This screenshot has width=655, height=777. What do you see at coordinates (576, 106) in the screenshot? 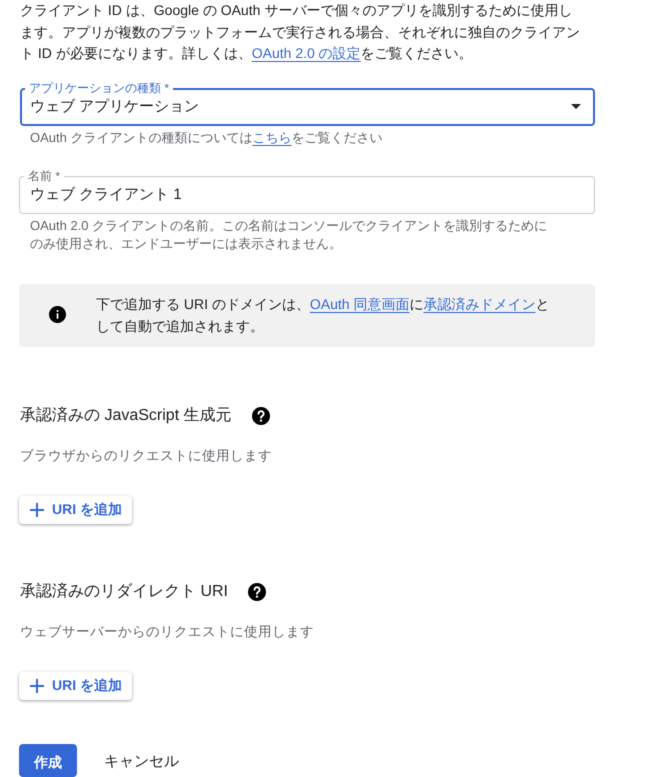
I see `caret-icon` at bounding box center [576, 106].